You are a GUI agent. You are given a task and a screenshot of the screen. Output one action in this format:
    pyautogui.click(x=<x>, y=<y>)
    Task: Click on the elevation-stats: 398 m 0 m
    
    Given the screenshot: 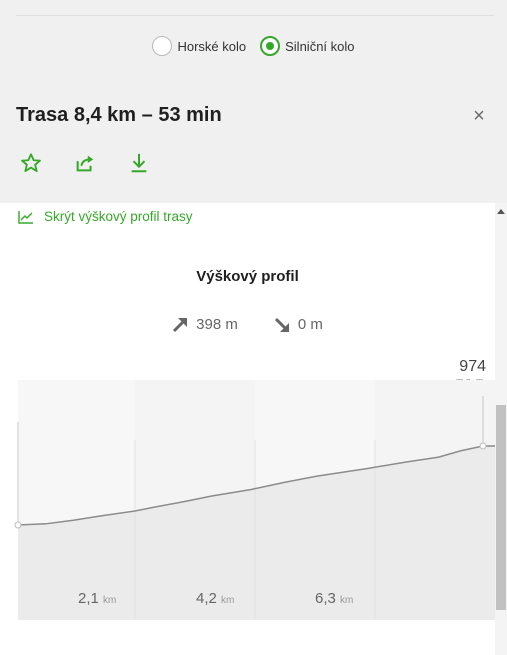 What is the action you would take?
    pyautogui.click(x=247, y=324)
    